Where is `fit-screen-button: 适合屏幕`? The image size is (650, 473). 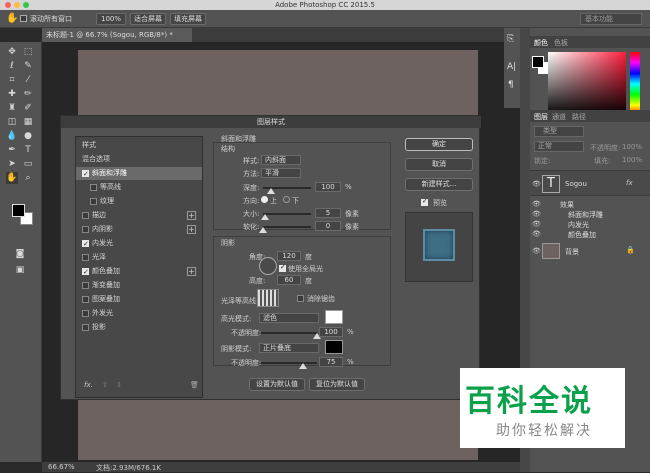
fit-screen-button: 适合屏幕 is located at coordinates (148, 19).